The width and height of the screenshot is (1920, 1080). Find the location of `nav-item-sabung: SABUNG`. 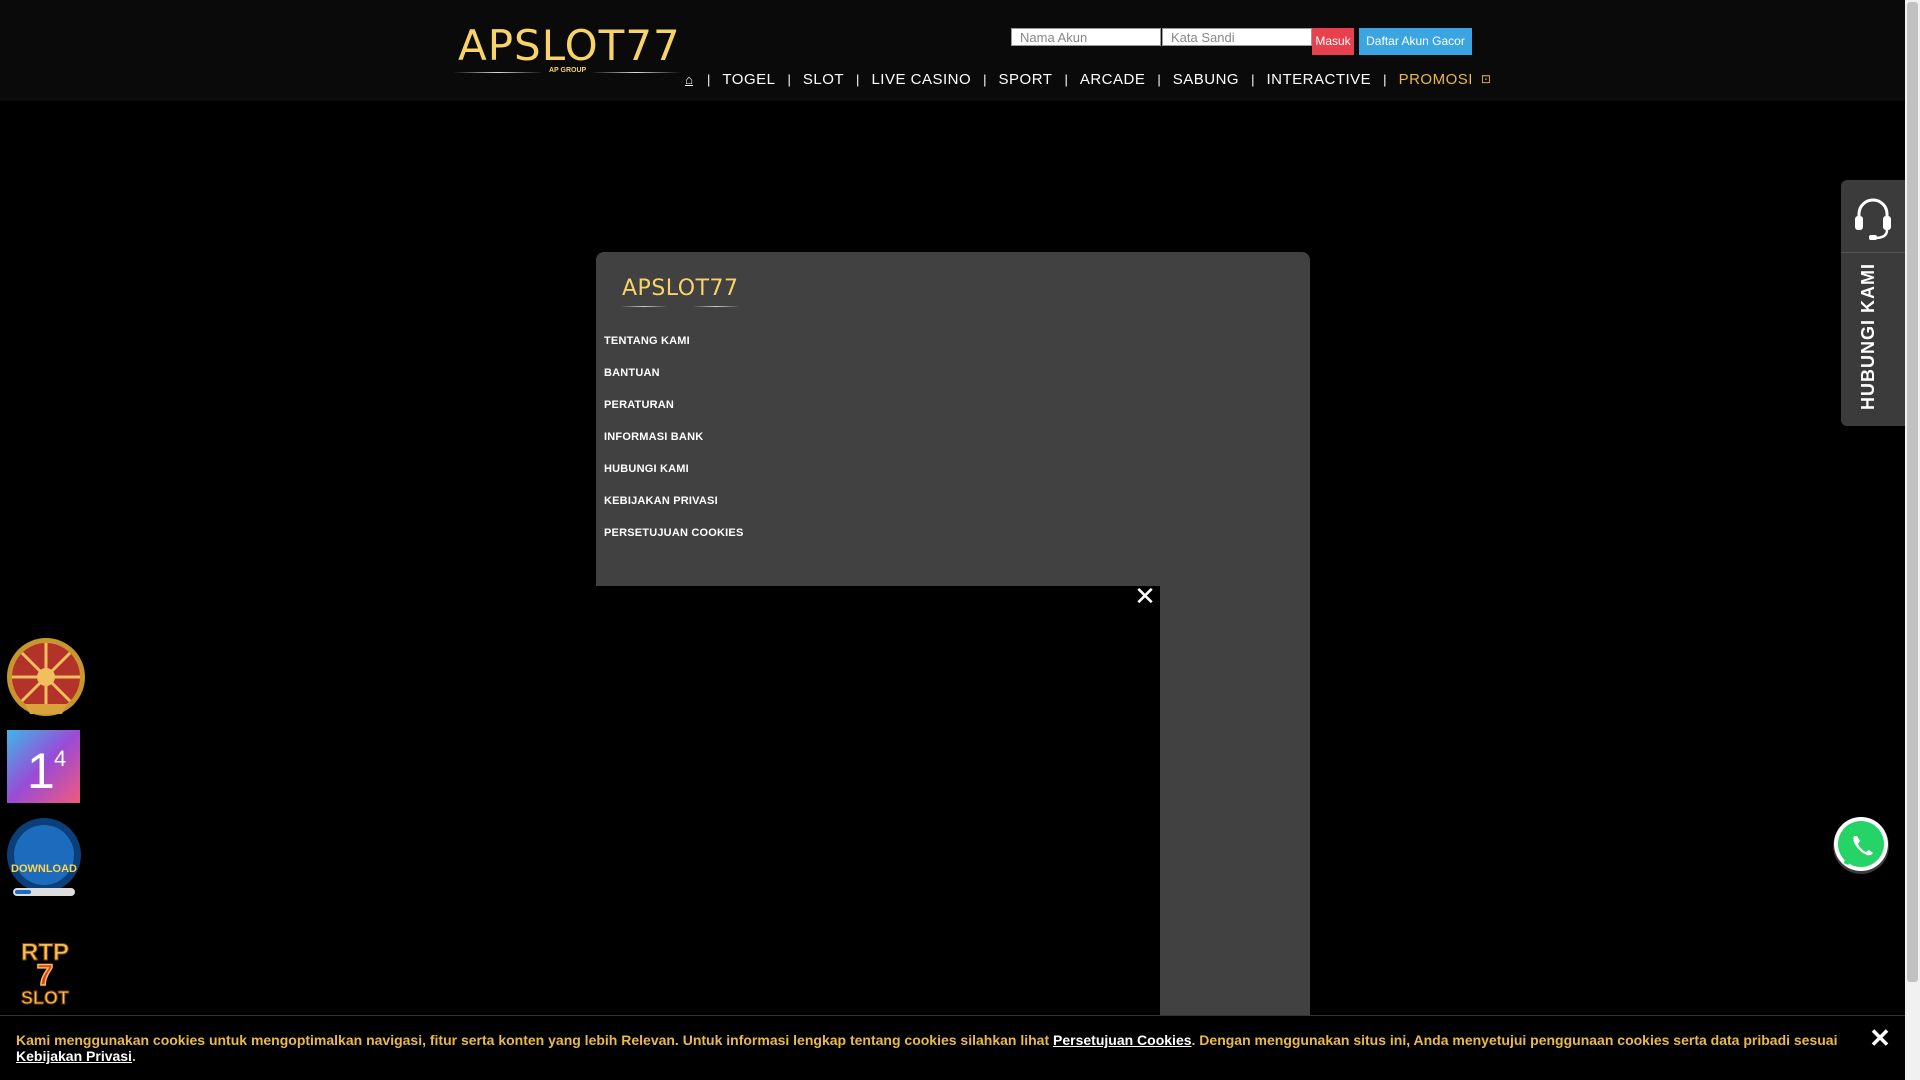

nav-item-sabung: SABUNG is located at coordinates (1206, 79).